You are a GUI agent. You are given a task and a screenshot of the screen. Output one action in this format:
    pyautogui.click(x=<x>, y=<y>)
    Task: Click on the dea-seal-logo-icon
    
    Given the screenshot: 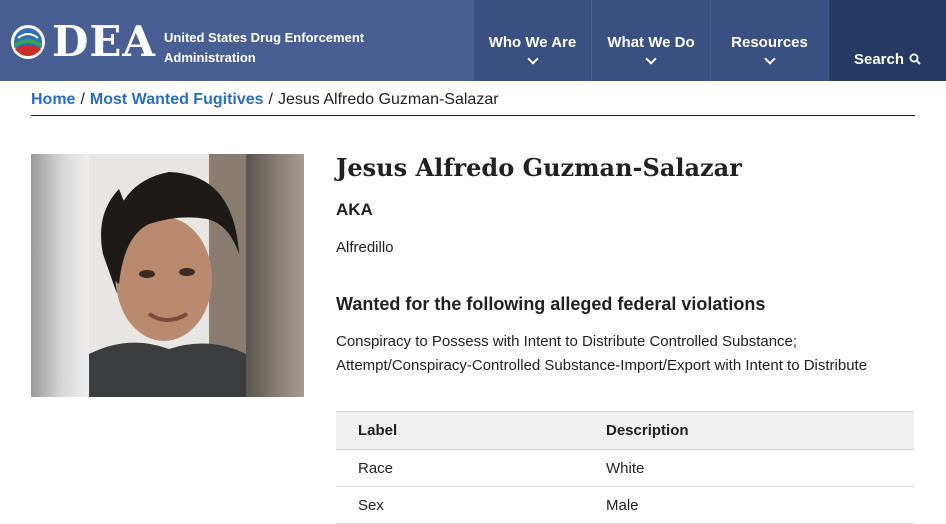 What is the action you would take?
    pyautogui.click(x=28, y=42)
    